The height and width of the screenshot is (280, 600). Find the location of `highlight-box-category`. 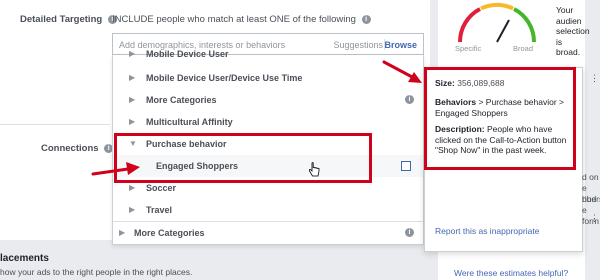

highlight-box-category is located at coordinates (243, 158).